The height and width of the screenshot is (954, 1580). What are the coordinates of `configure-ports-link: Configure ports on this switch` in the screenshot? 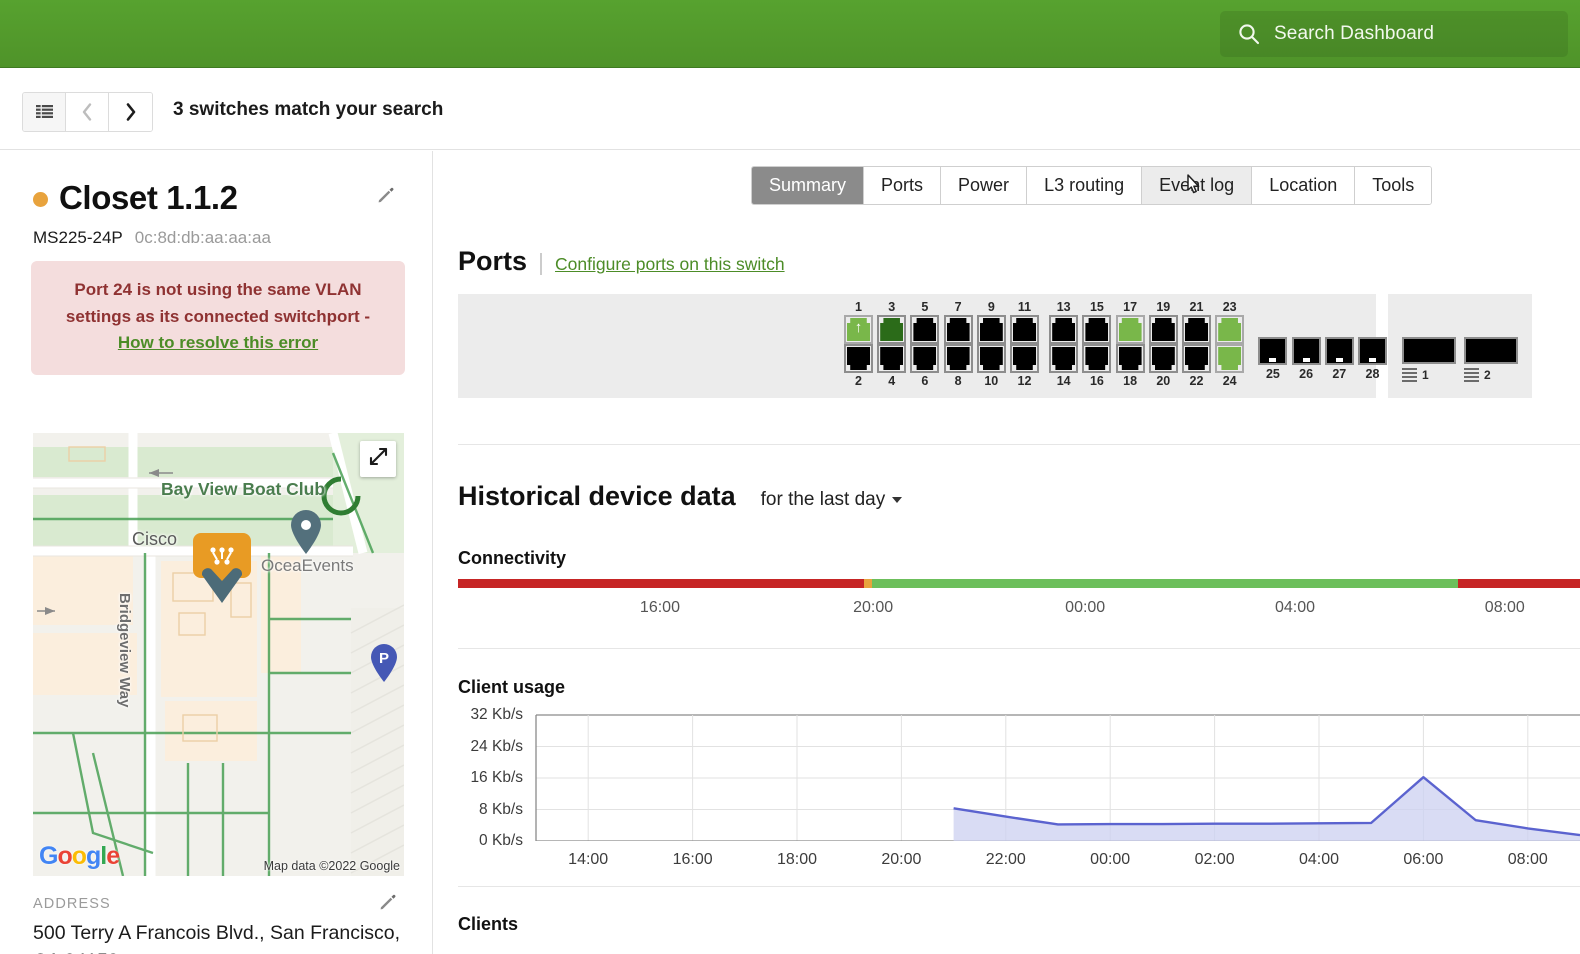 It's located at (670, 264).